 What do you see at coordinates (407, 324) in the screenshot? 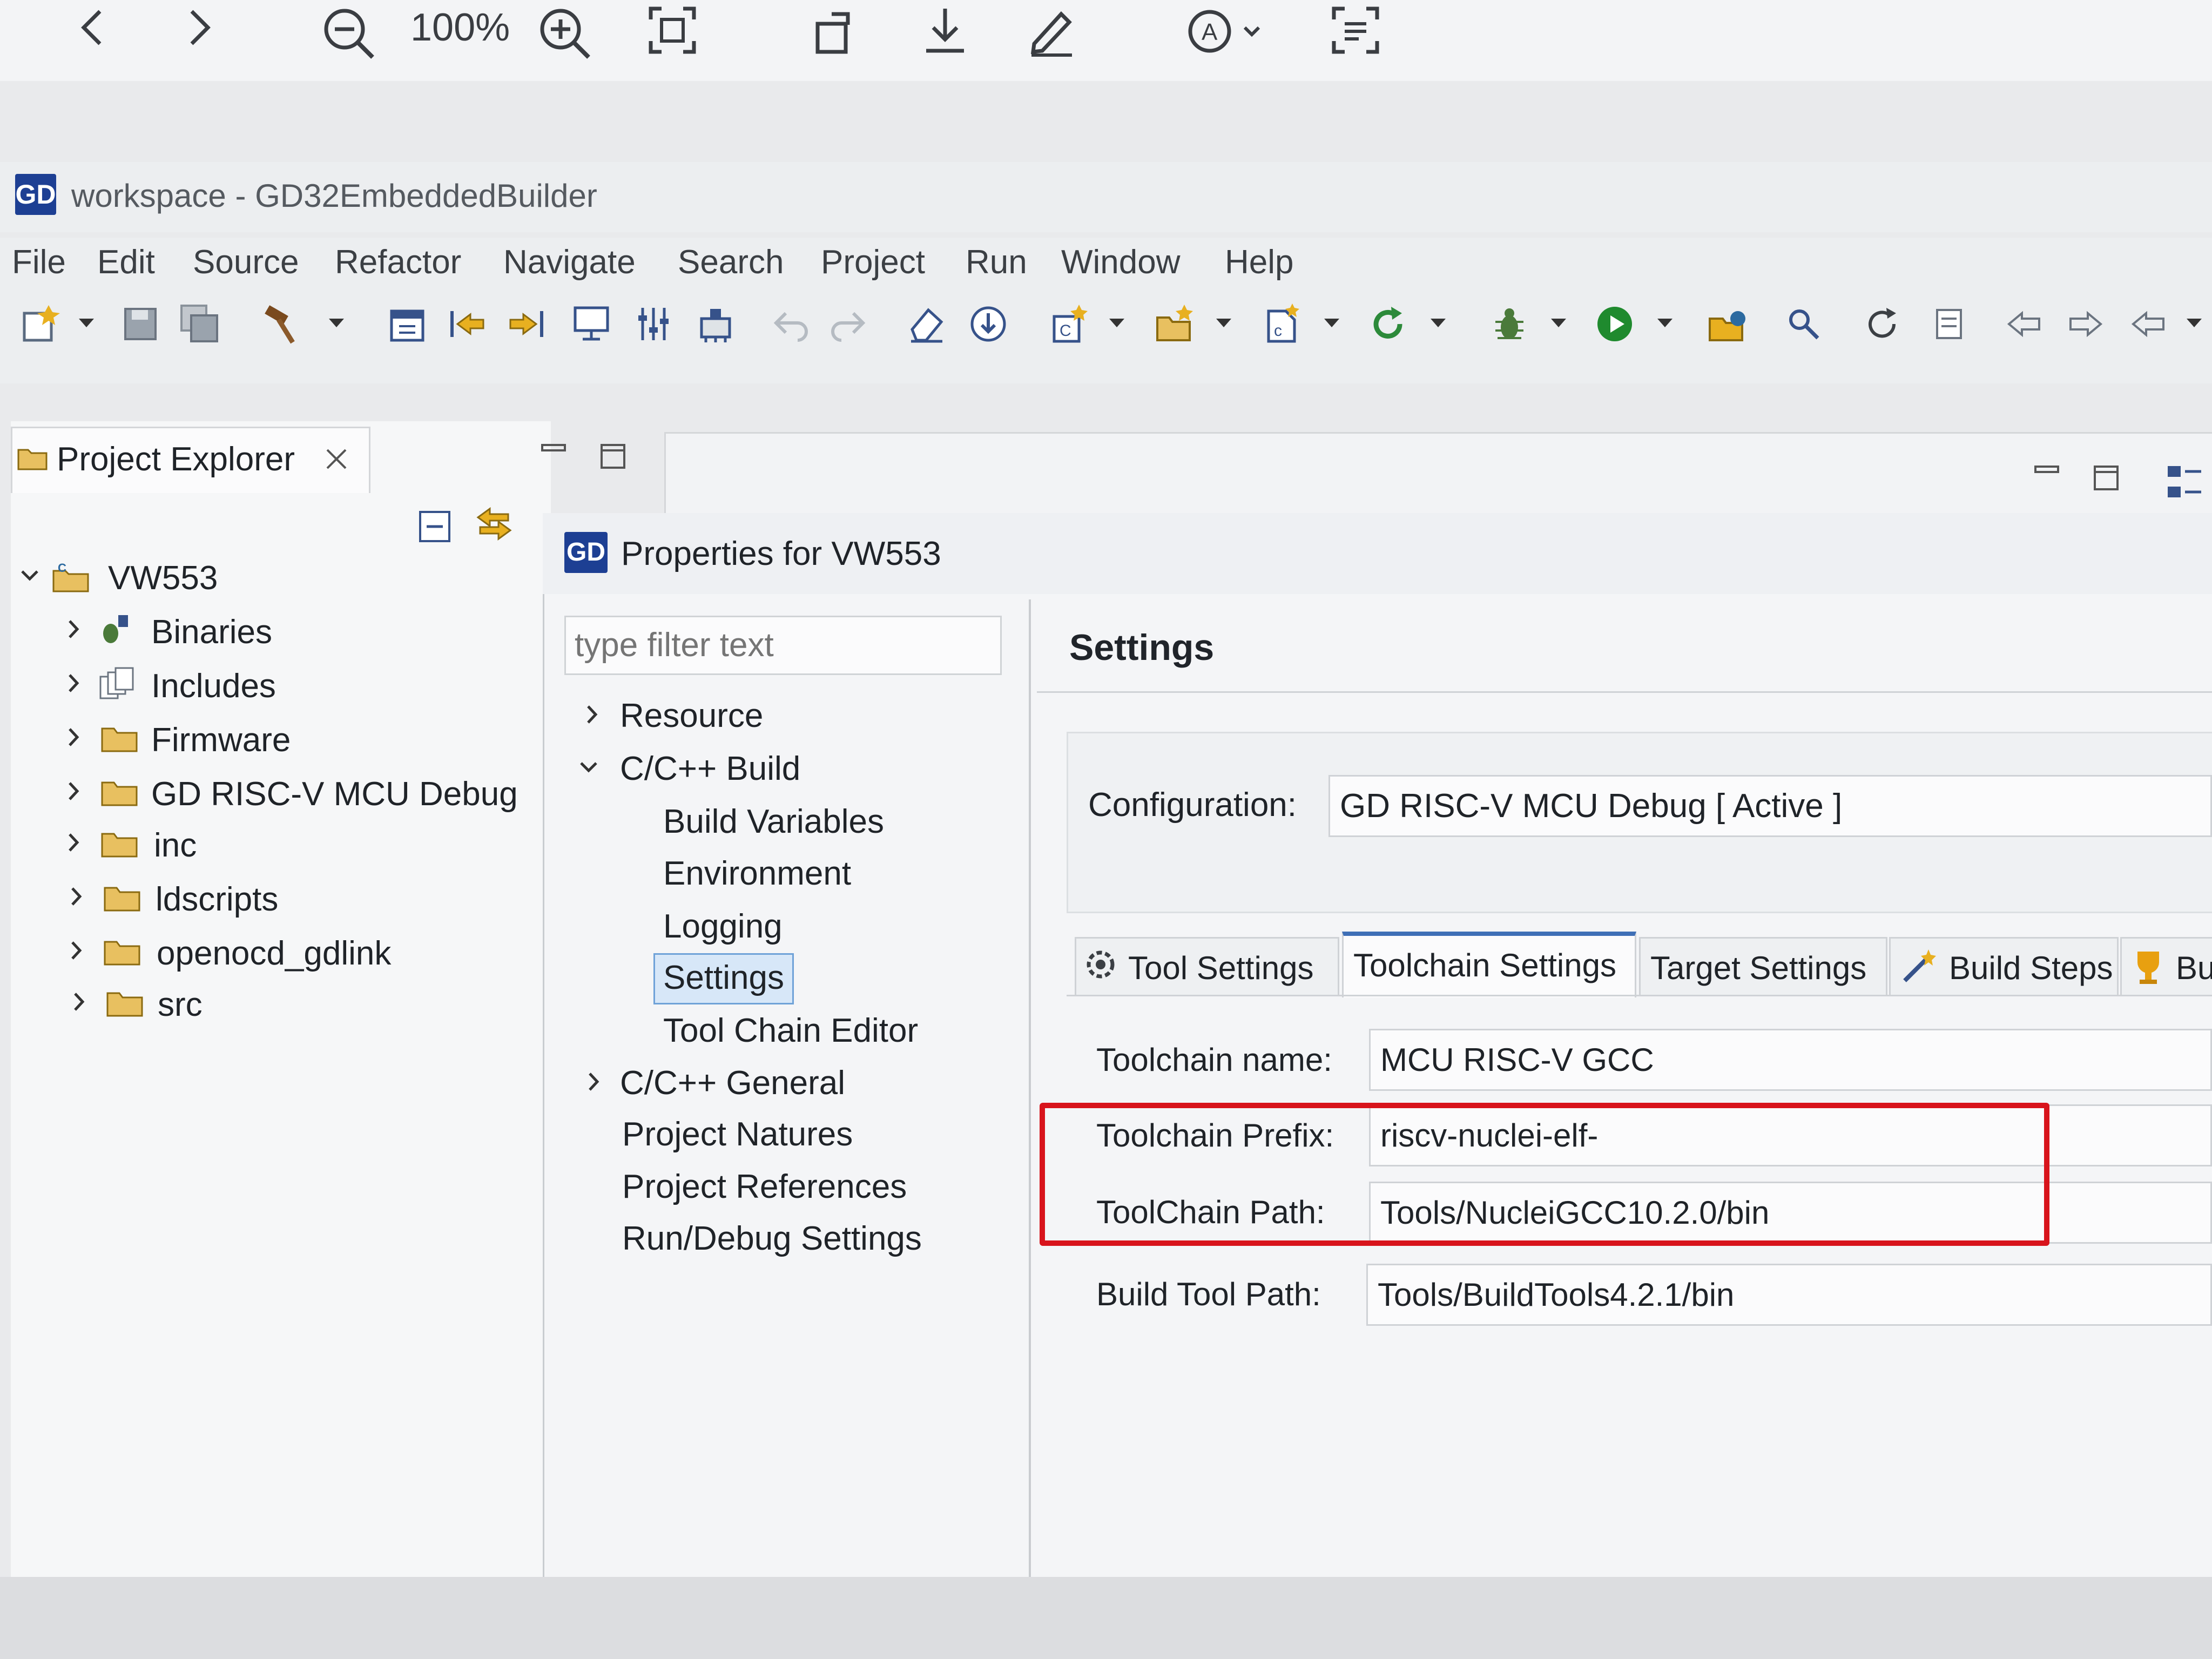
I see `calendar-icon` at bounding box center [407, 324].